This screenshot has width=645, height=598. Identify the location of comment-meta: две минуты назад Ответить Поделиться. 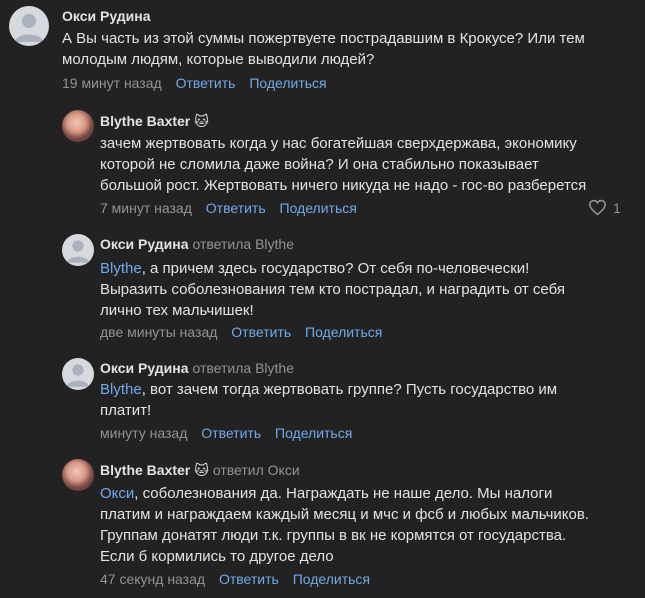
(241, 332).